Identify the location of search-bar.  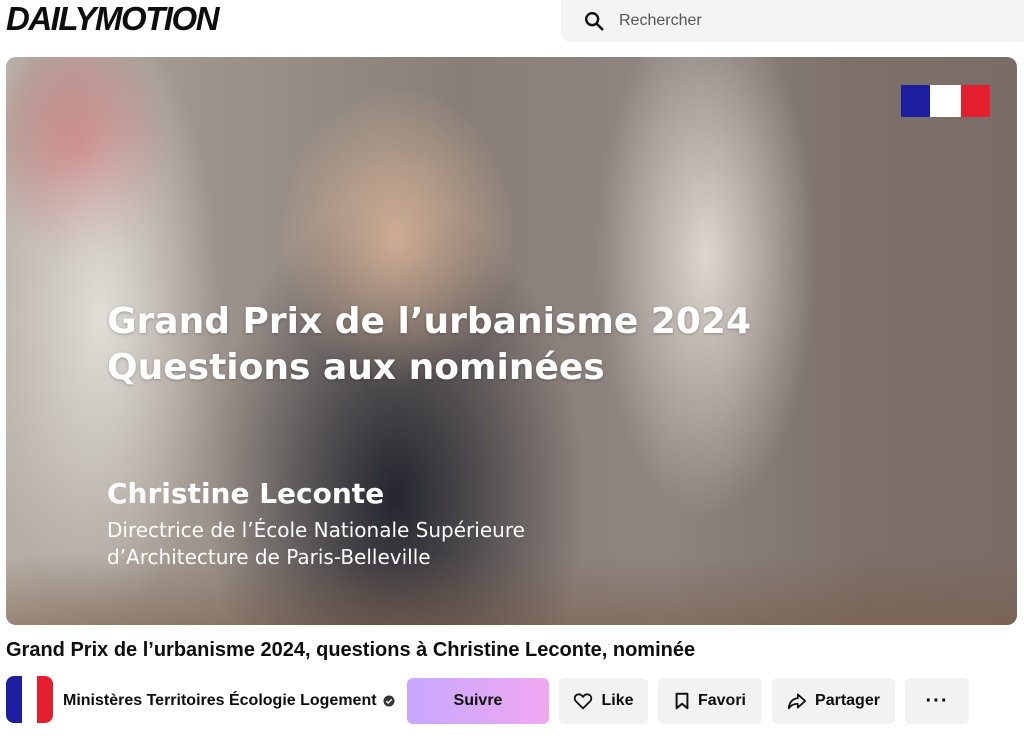
(792, 21).